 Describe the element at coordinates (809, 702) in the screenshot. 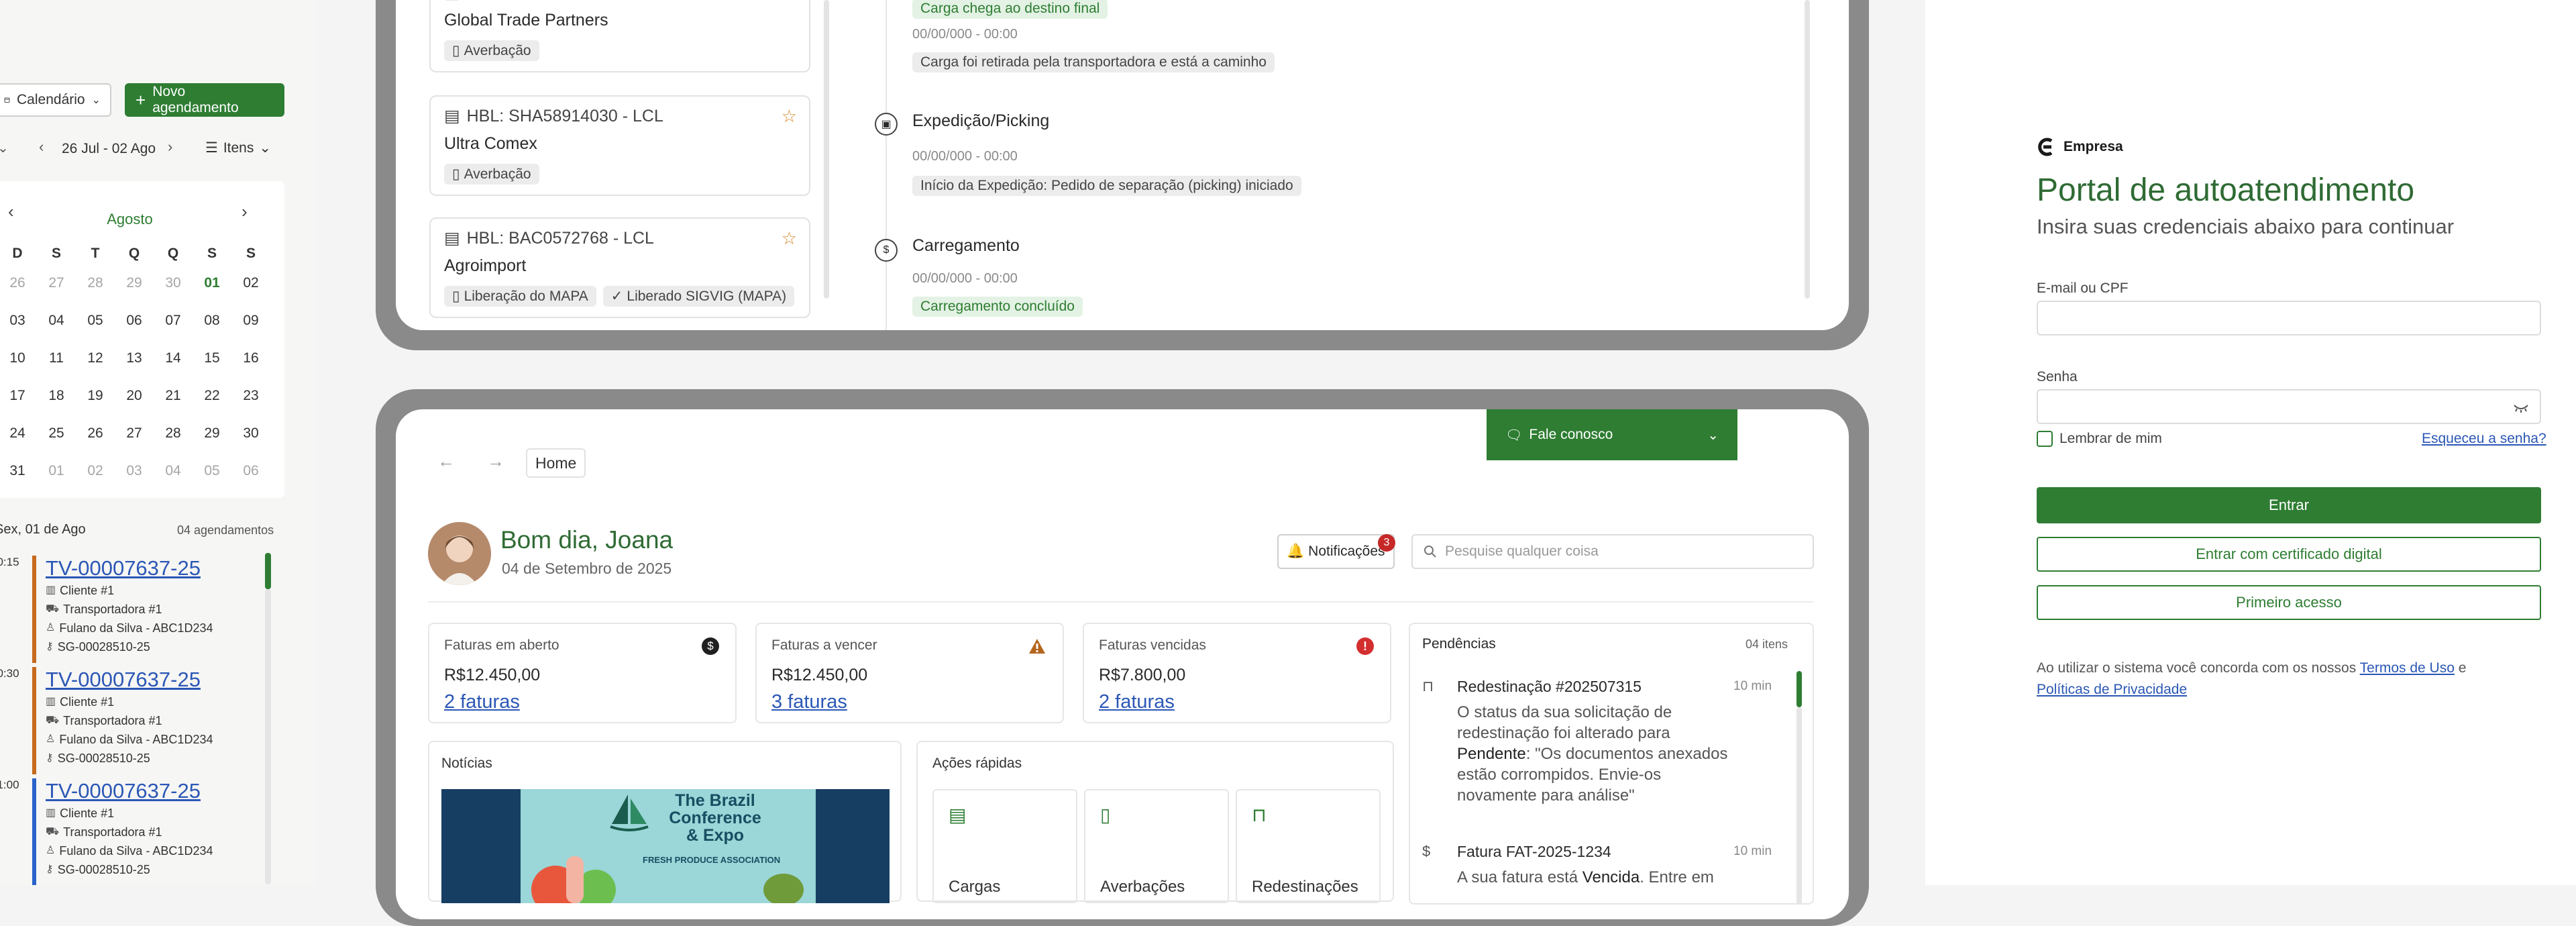

I see `kpi-link: 3 faturas` at that location.